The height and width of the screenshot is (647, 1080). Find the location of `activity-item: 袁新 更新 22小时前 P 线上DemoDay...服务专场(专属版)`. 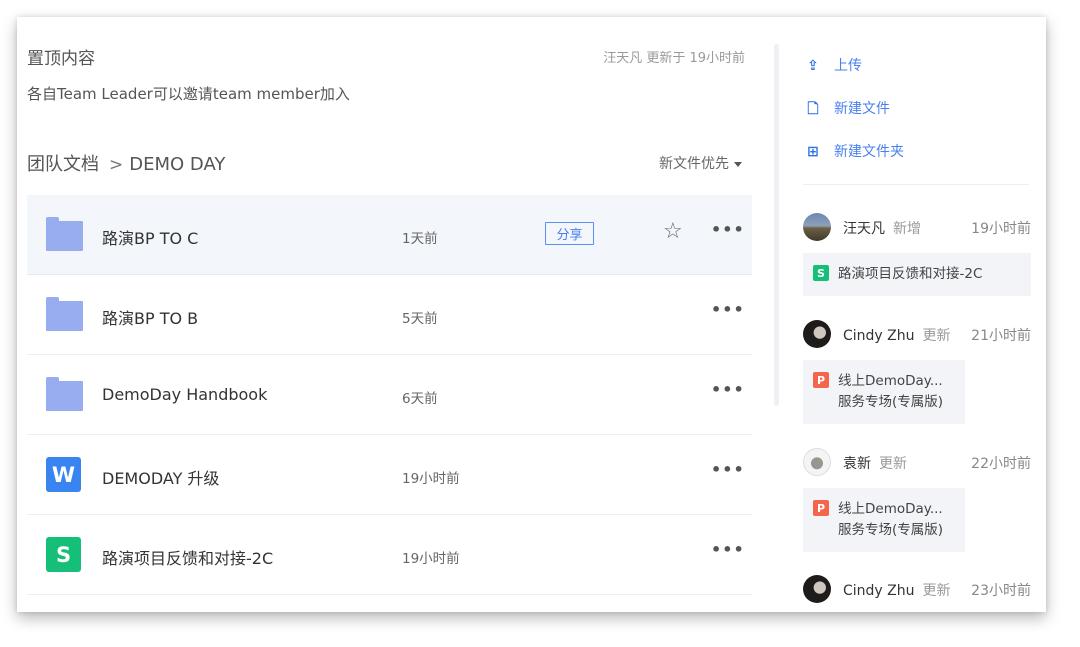

activity-item: 袁新 更新 22小时前 P 线上DemoDay...服务专场(专属版) is located at coordinates (917, 500).